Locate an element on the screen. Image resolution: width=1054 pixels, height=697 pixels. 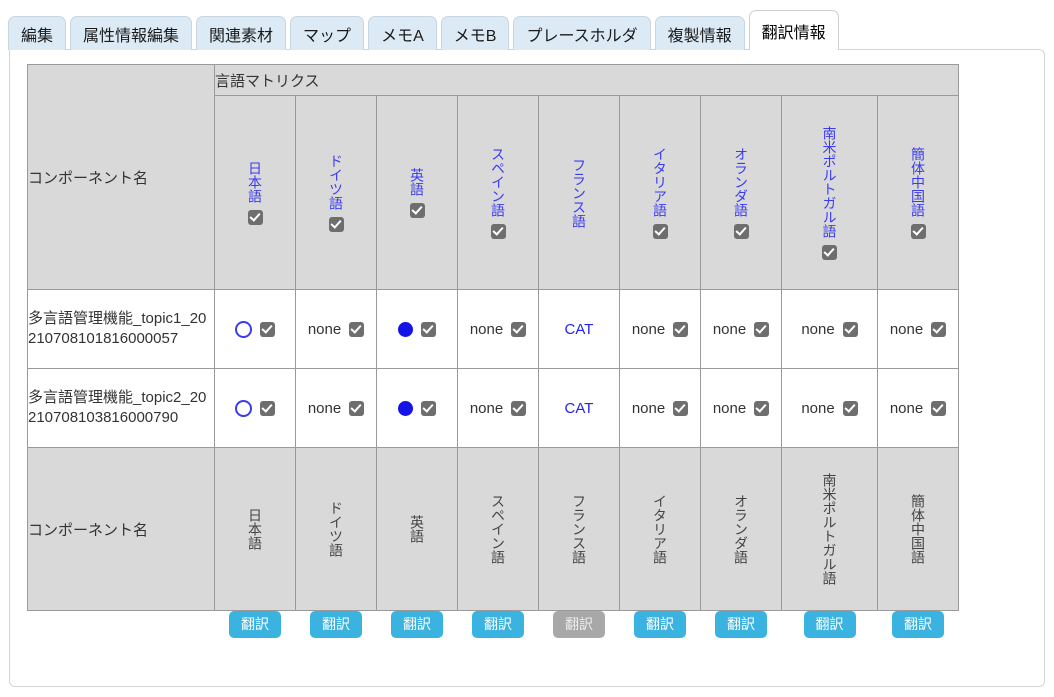
tab-4: マップ is located at coordinates (327, 33).